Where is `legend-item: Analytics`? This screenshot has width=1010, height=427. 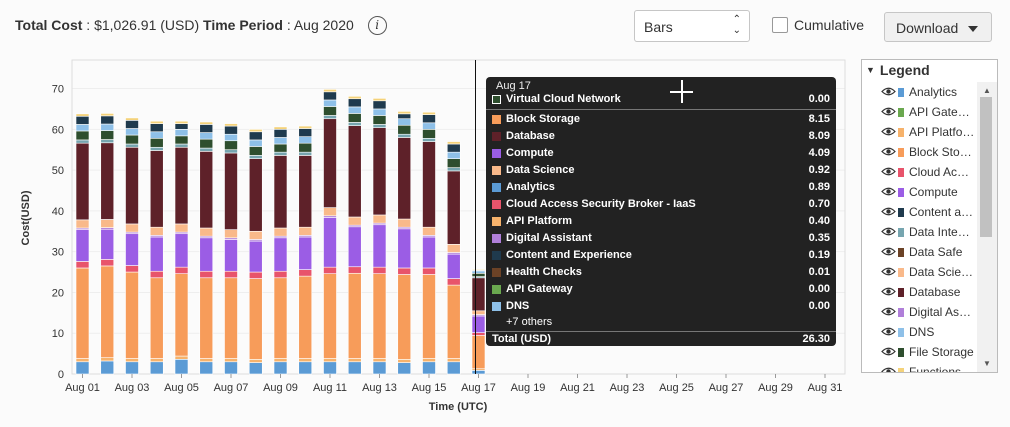
legend-item: Analytics is located at coordinates (919, 92).